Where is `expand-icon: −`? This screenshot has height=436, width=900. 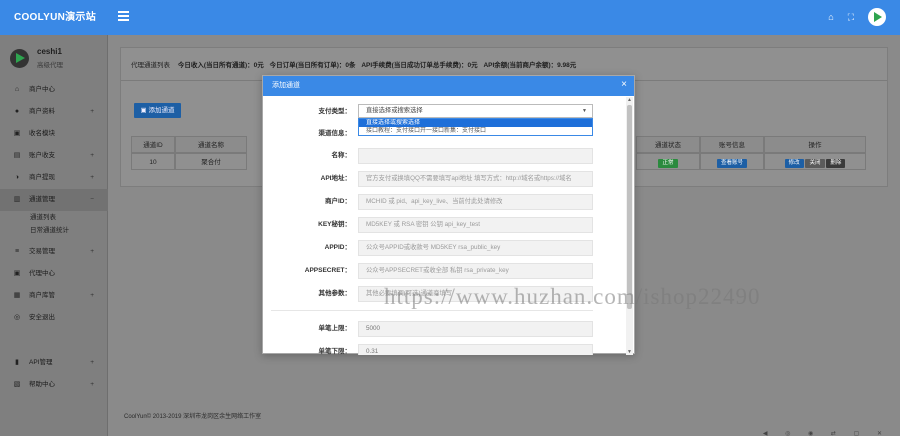 expand-icon: − is located at coordinates (92, 200).